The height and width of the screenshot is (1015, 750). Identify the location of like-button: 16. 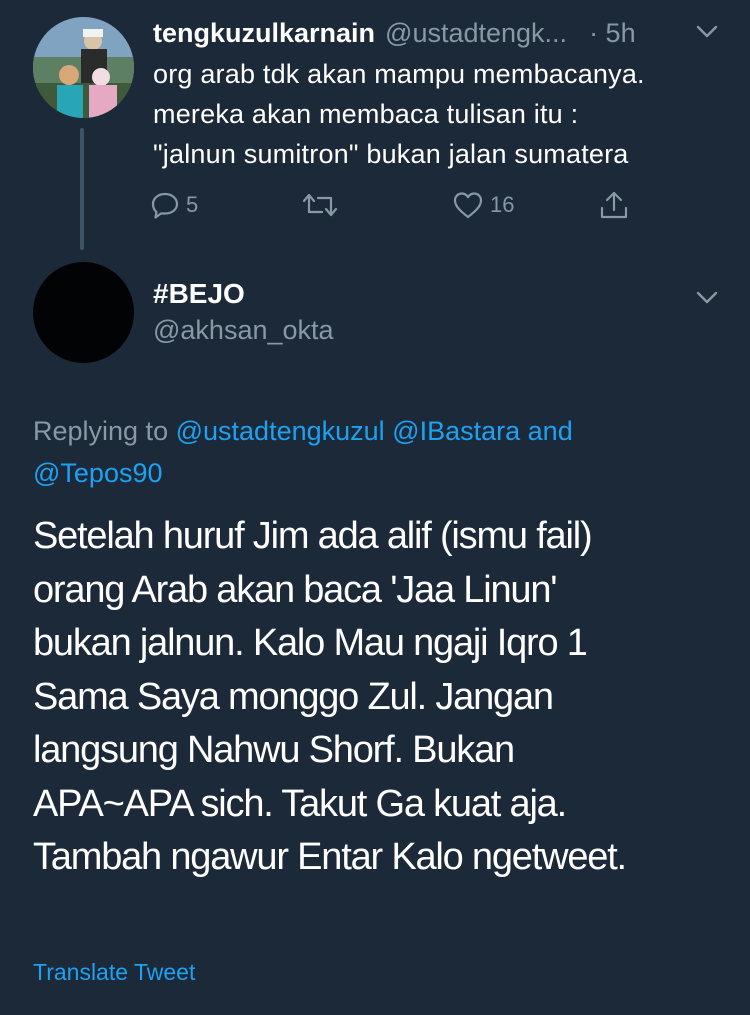
(483, 205).